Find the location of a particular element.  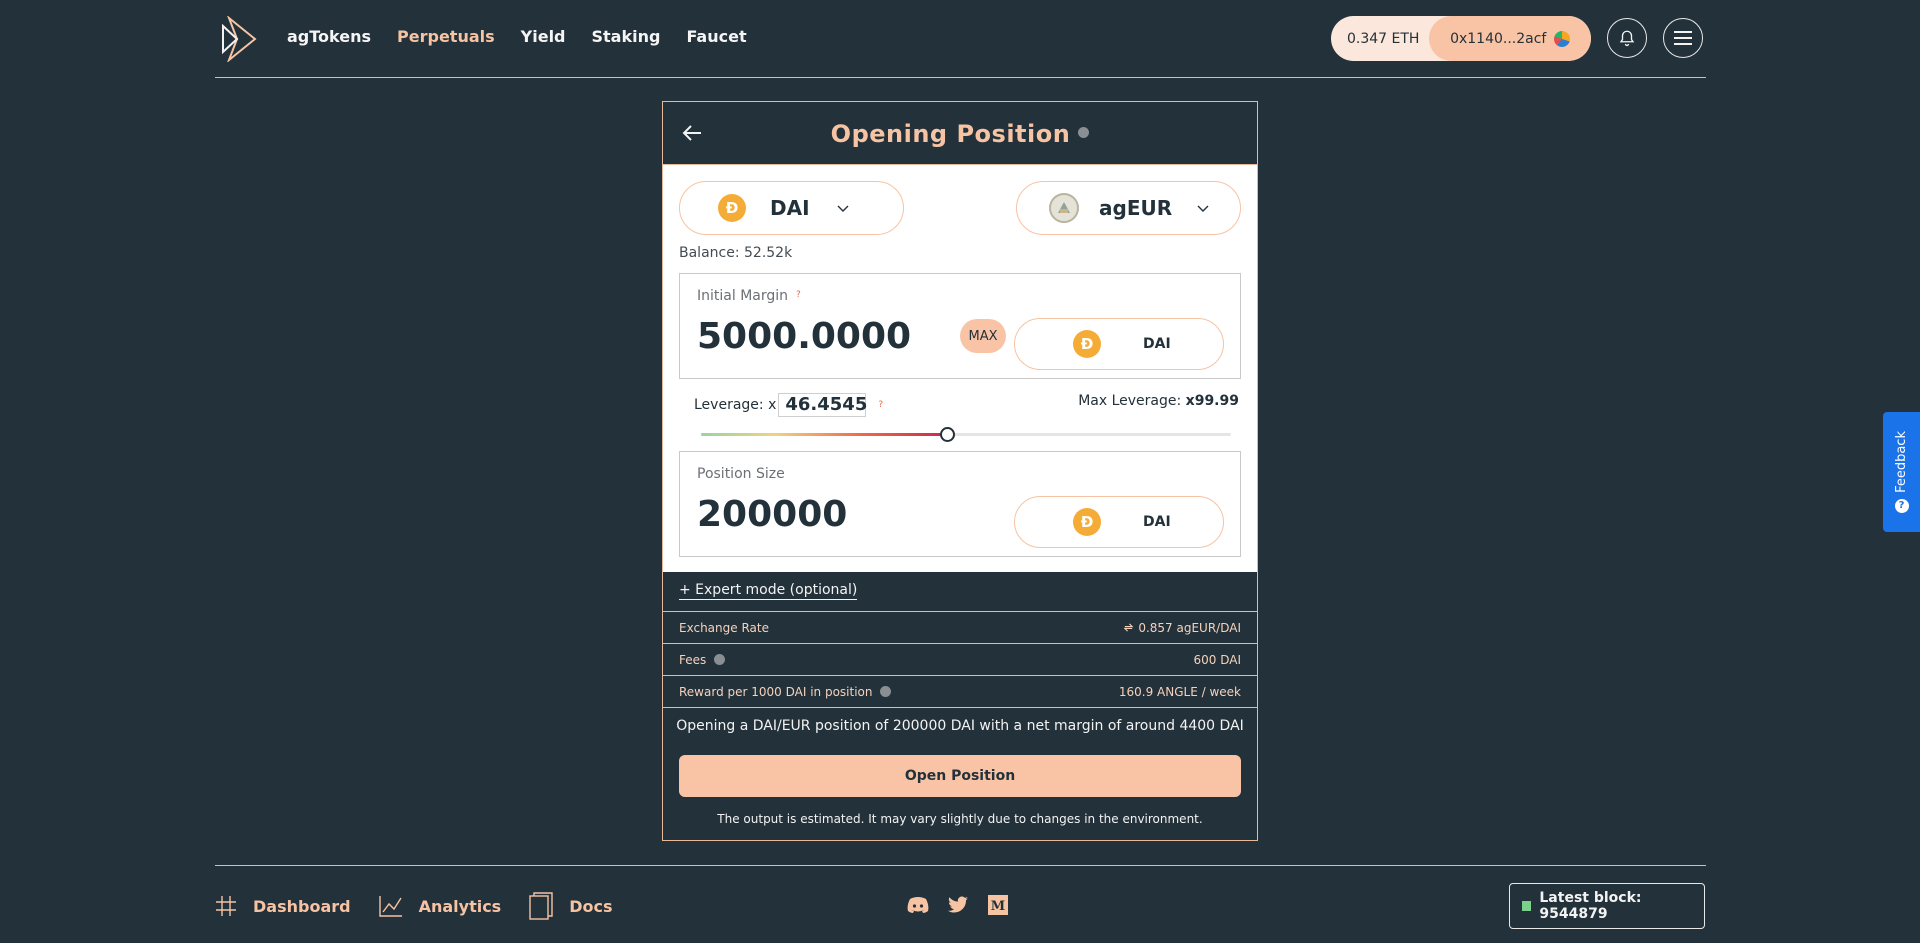

twitter-icon is located at coordinates (958, 905).